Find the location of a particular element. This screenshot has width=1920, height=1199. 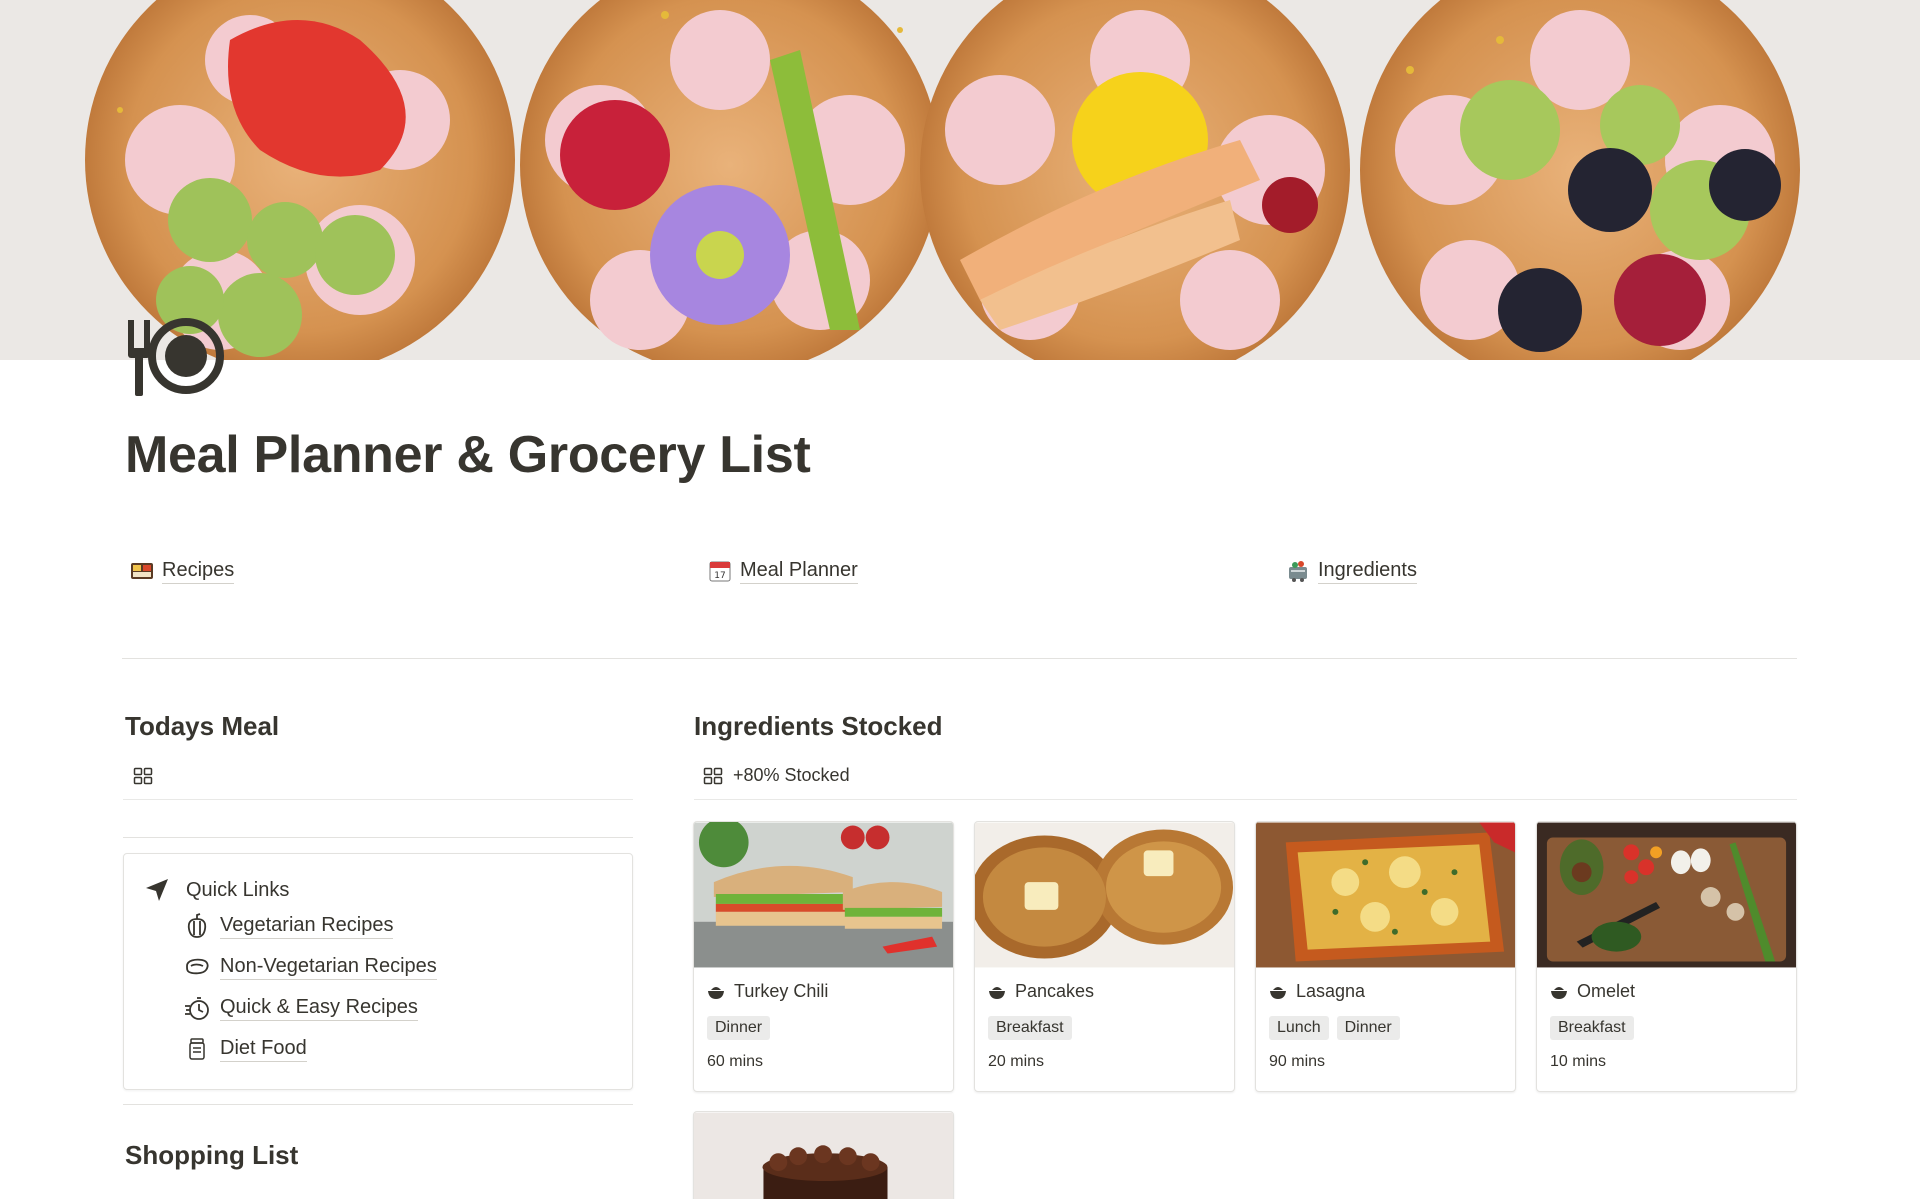

fork-plate-icon is located at coordinates (177, 356).